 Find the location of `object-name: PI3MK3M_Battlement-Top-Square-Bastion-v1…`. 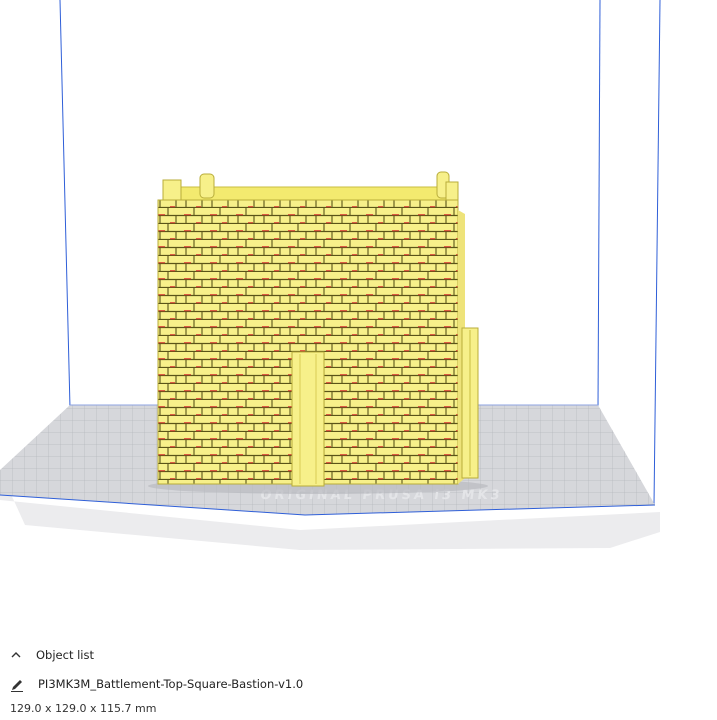

object-name: PI3MK3M_Battlement-Top-Square-Bastion-v1… is located at coordinates (171, 684).